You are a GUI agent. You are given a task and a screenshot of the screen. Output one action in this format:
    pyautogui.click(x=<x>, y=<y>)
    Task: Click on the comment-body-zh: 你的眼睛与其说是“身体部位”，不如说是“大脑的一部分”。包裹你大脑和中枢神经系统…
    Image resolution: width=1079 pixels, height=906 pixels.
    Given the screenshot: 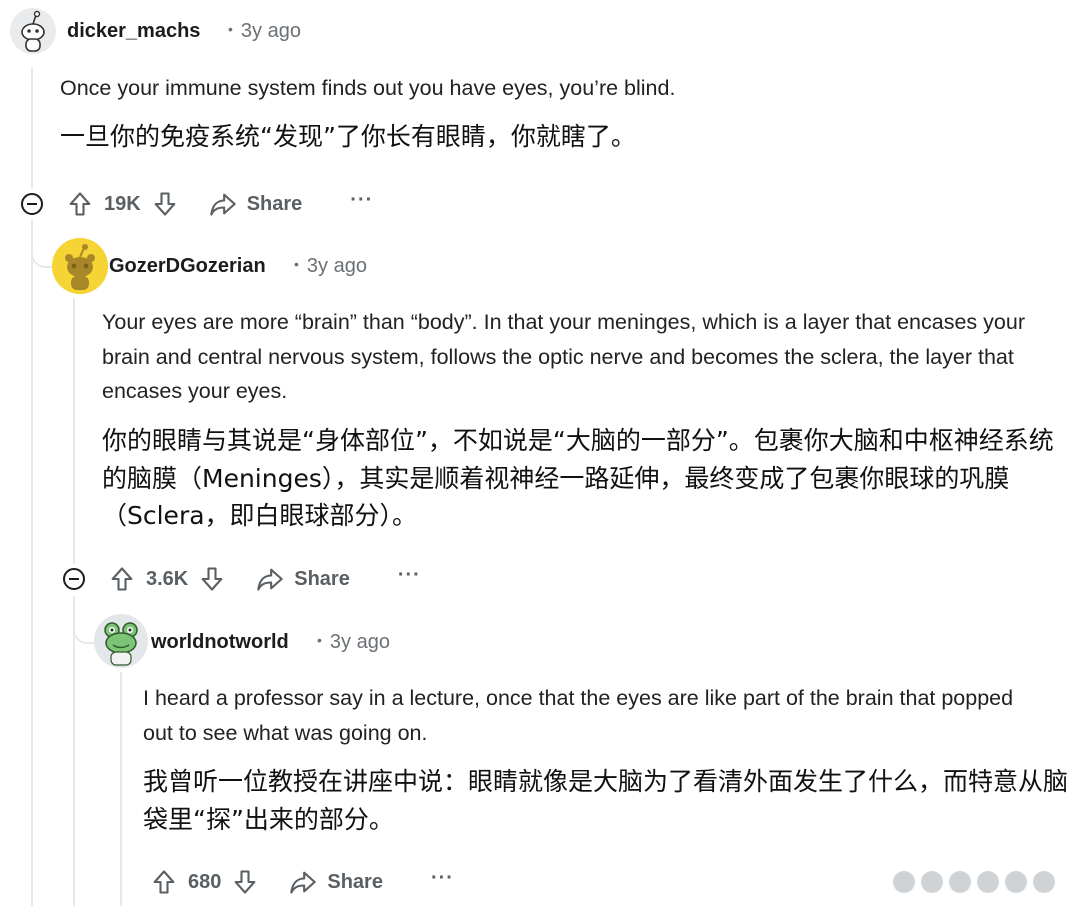 What is the action you would take?
    pyautogui.click(x=578, y=478)
    